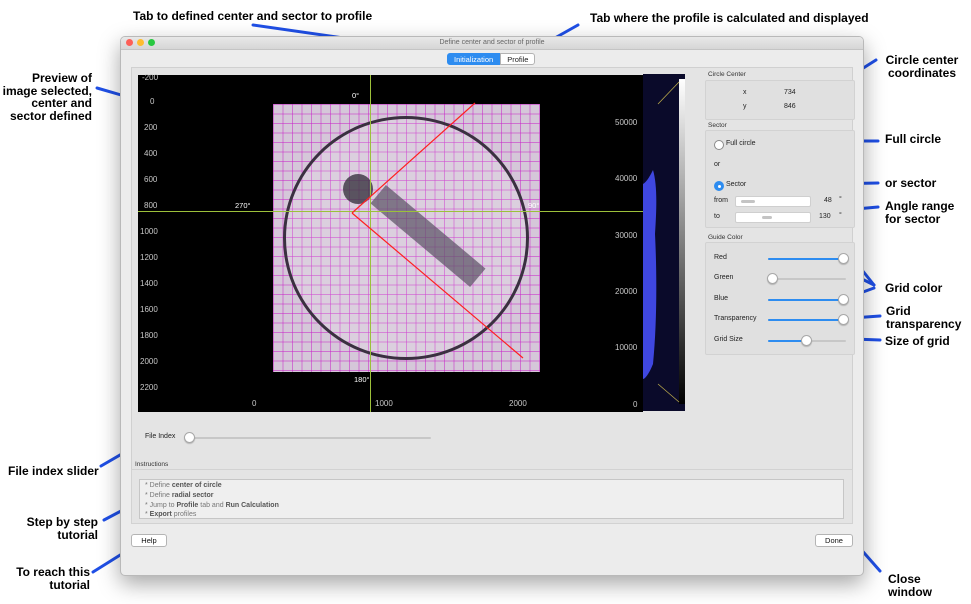 The height and width of the screenshot is (604, 971). Describe the element at coordinates (736, 184) in the screenshot. I see `sector-option-label: Sector` at that location.